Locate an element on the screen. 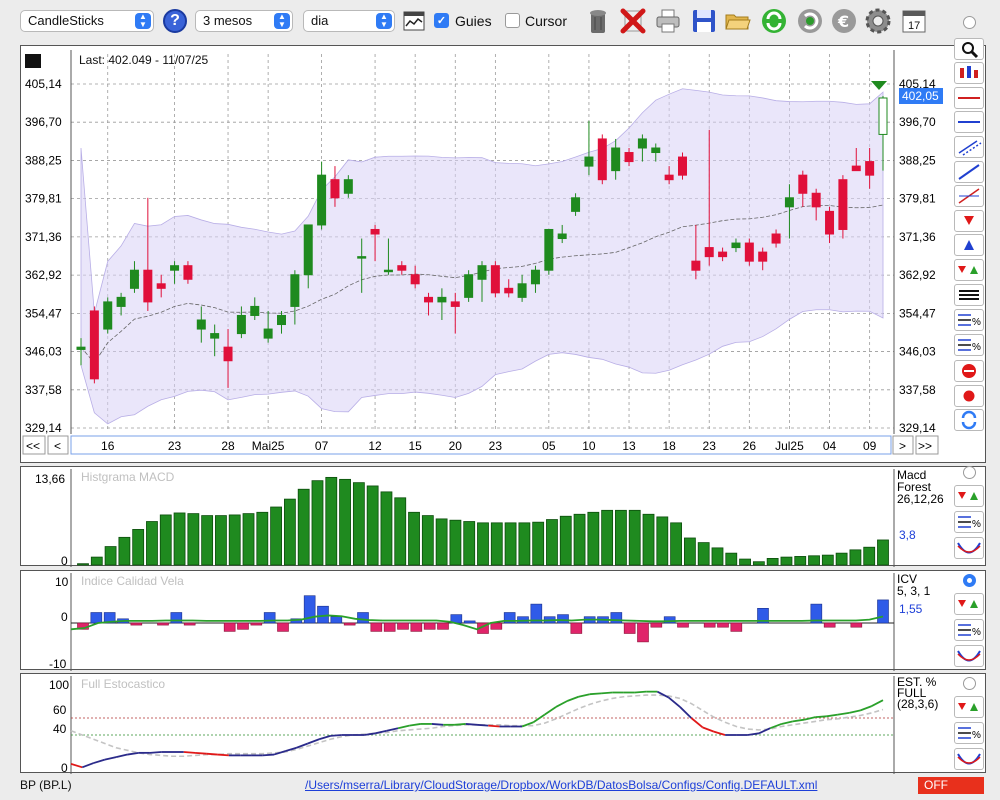 This screenshot has width=1000, height=800. trend-line-icon is located at coordinates (969, 172).